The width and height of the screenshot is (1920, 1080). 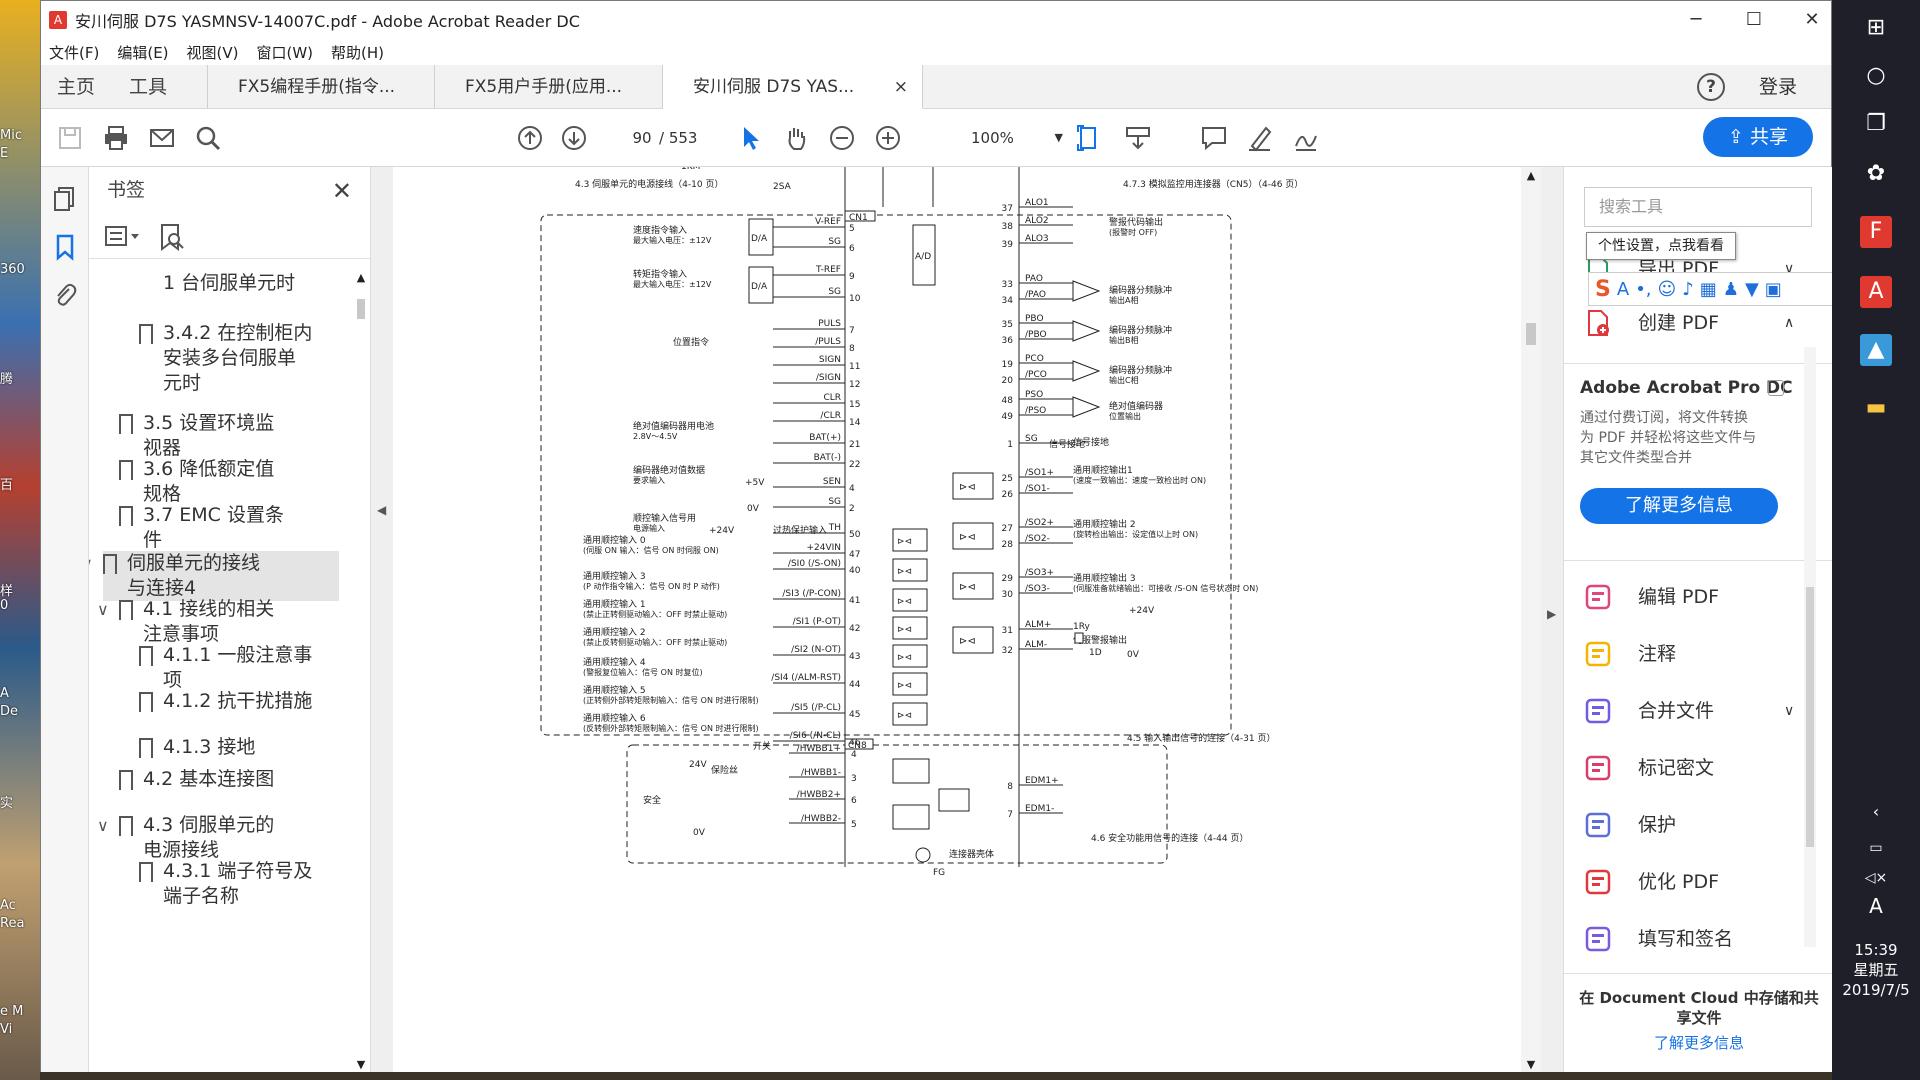 What do you see at coordinates (65, 247) in the screenshot?
I see `bookmark-panel-icon` at bounding box center [65, 247].